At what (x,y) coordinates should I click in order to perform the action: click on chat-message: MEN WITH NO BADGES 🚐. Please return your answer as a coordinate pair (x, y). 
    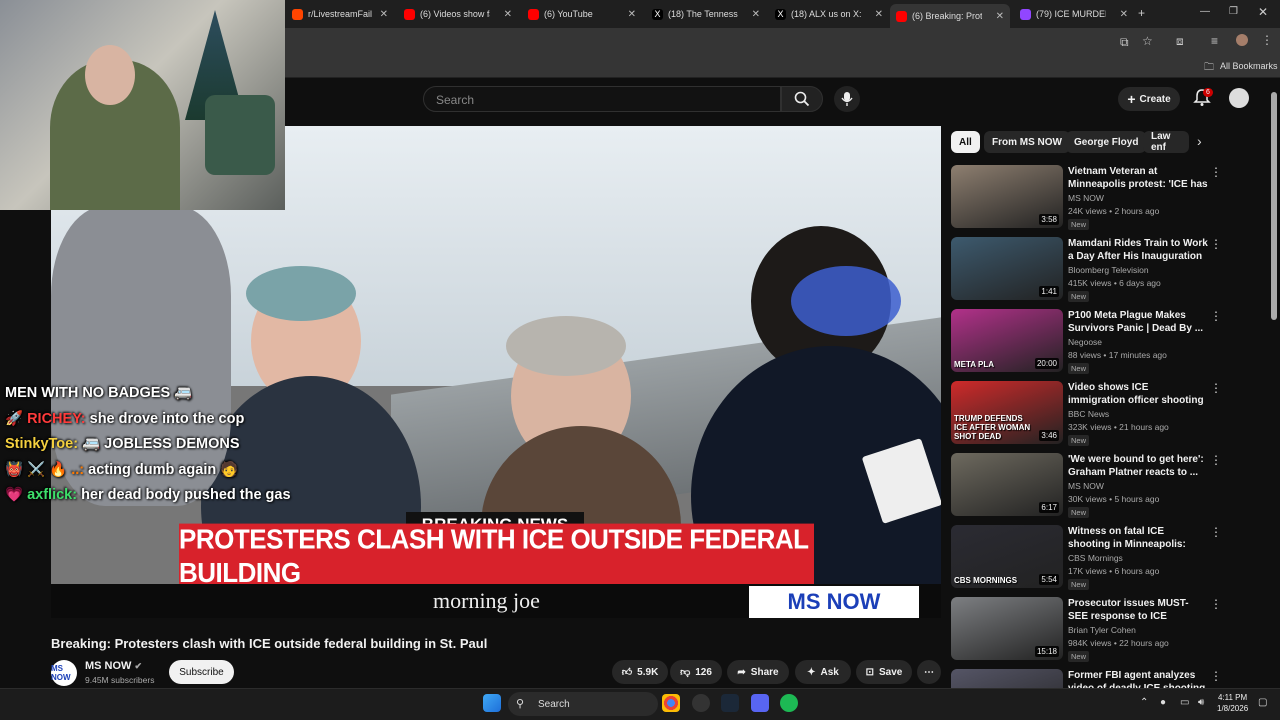
    Looking at the image, I should click on (99, 393).